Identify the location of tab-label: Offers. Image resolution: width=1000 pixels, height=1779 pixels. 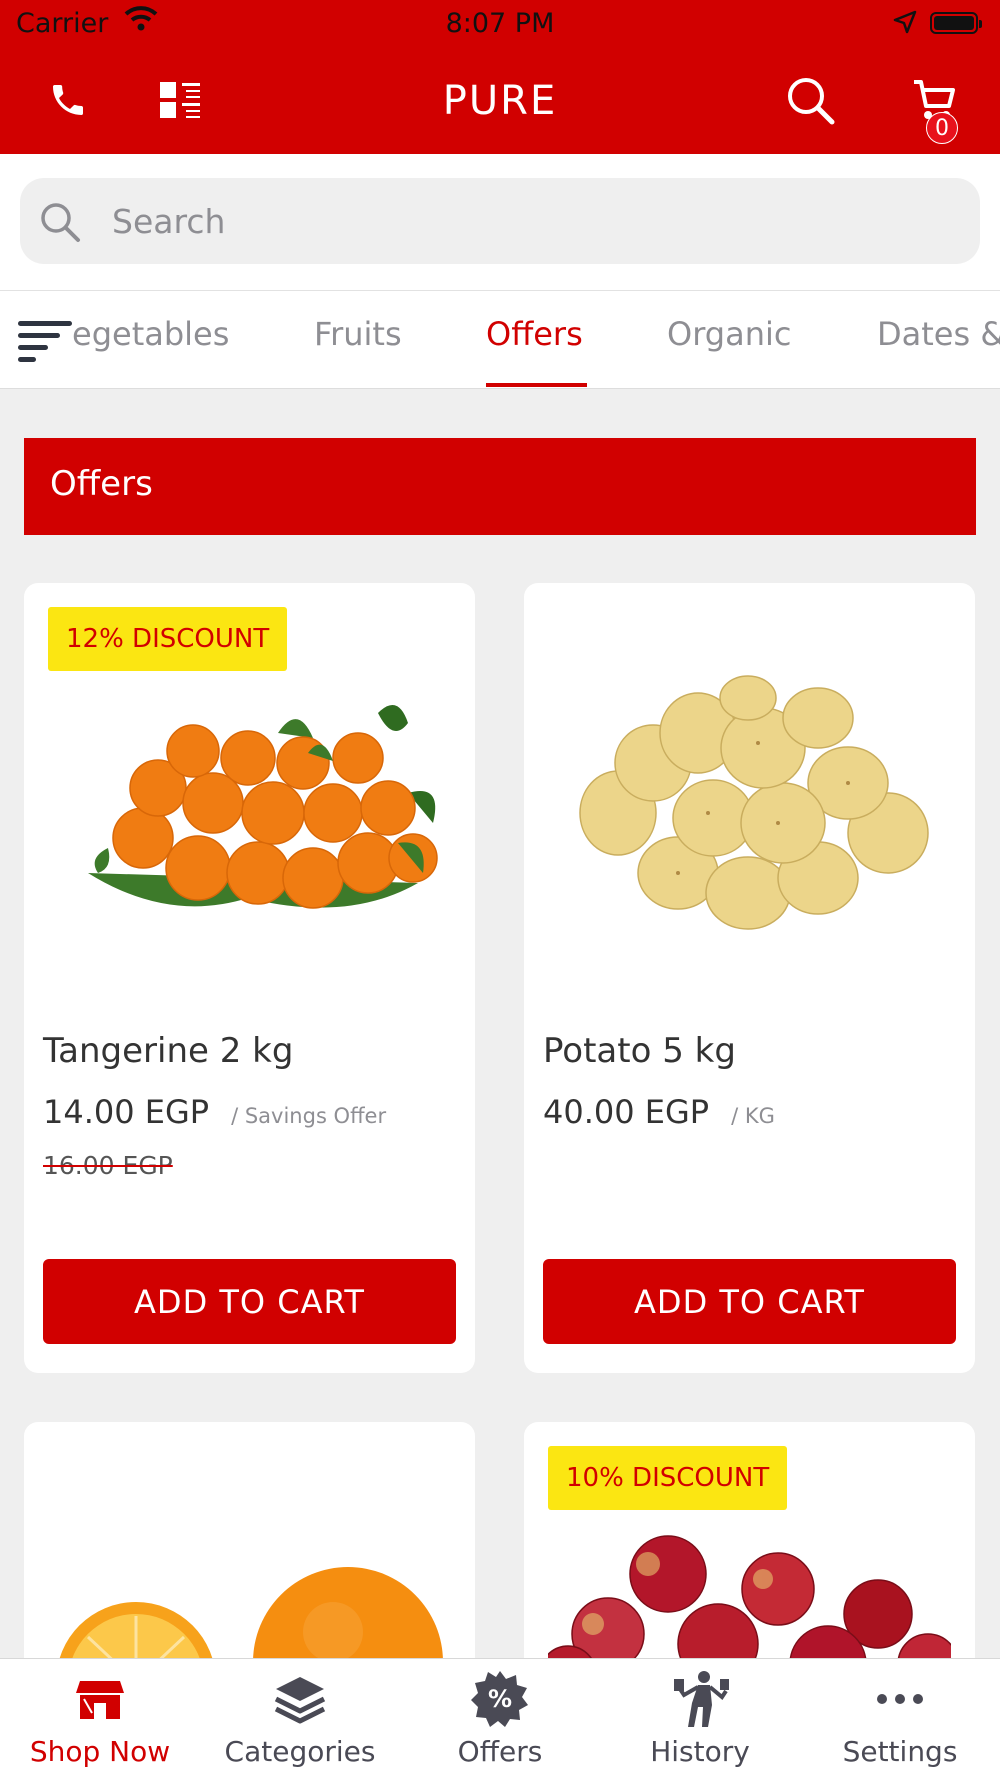
(500, 1751).